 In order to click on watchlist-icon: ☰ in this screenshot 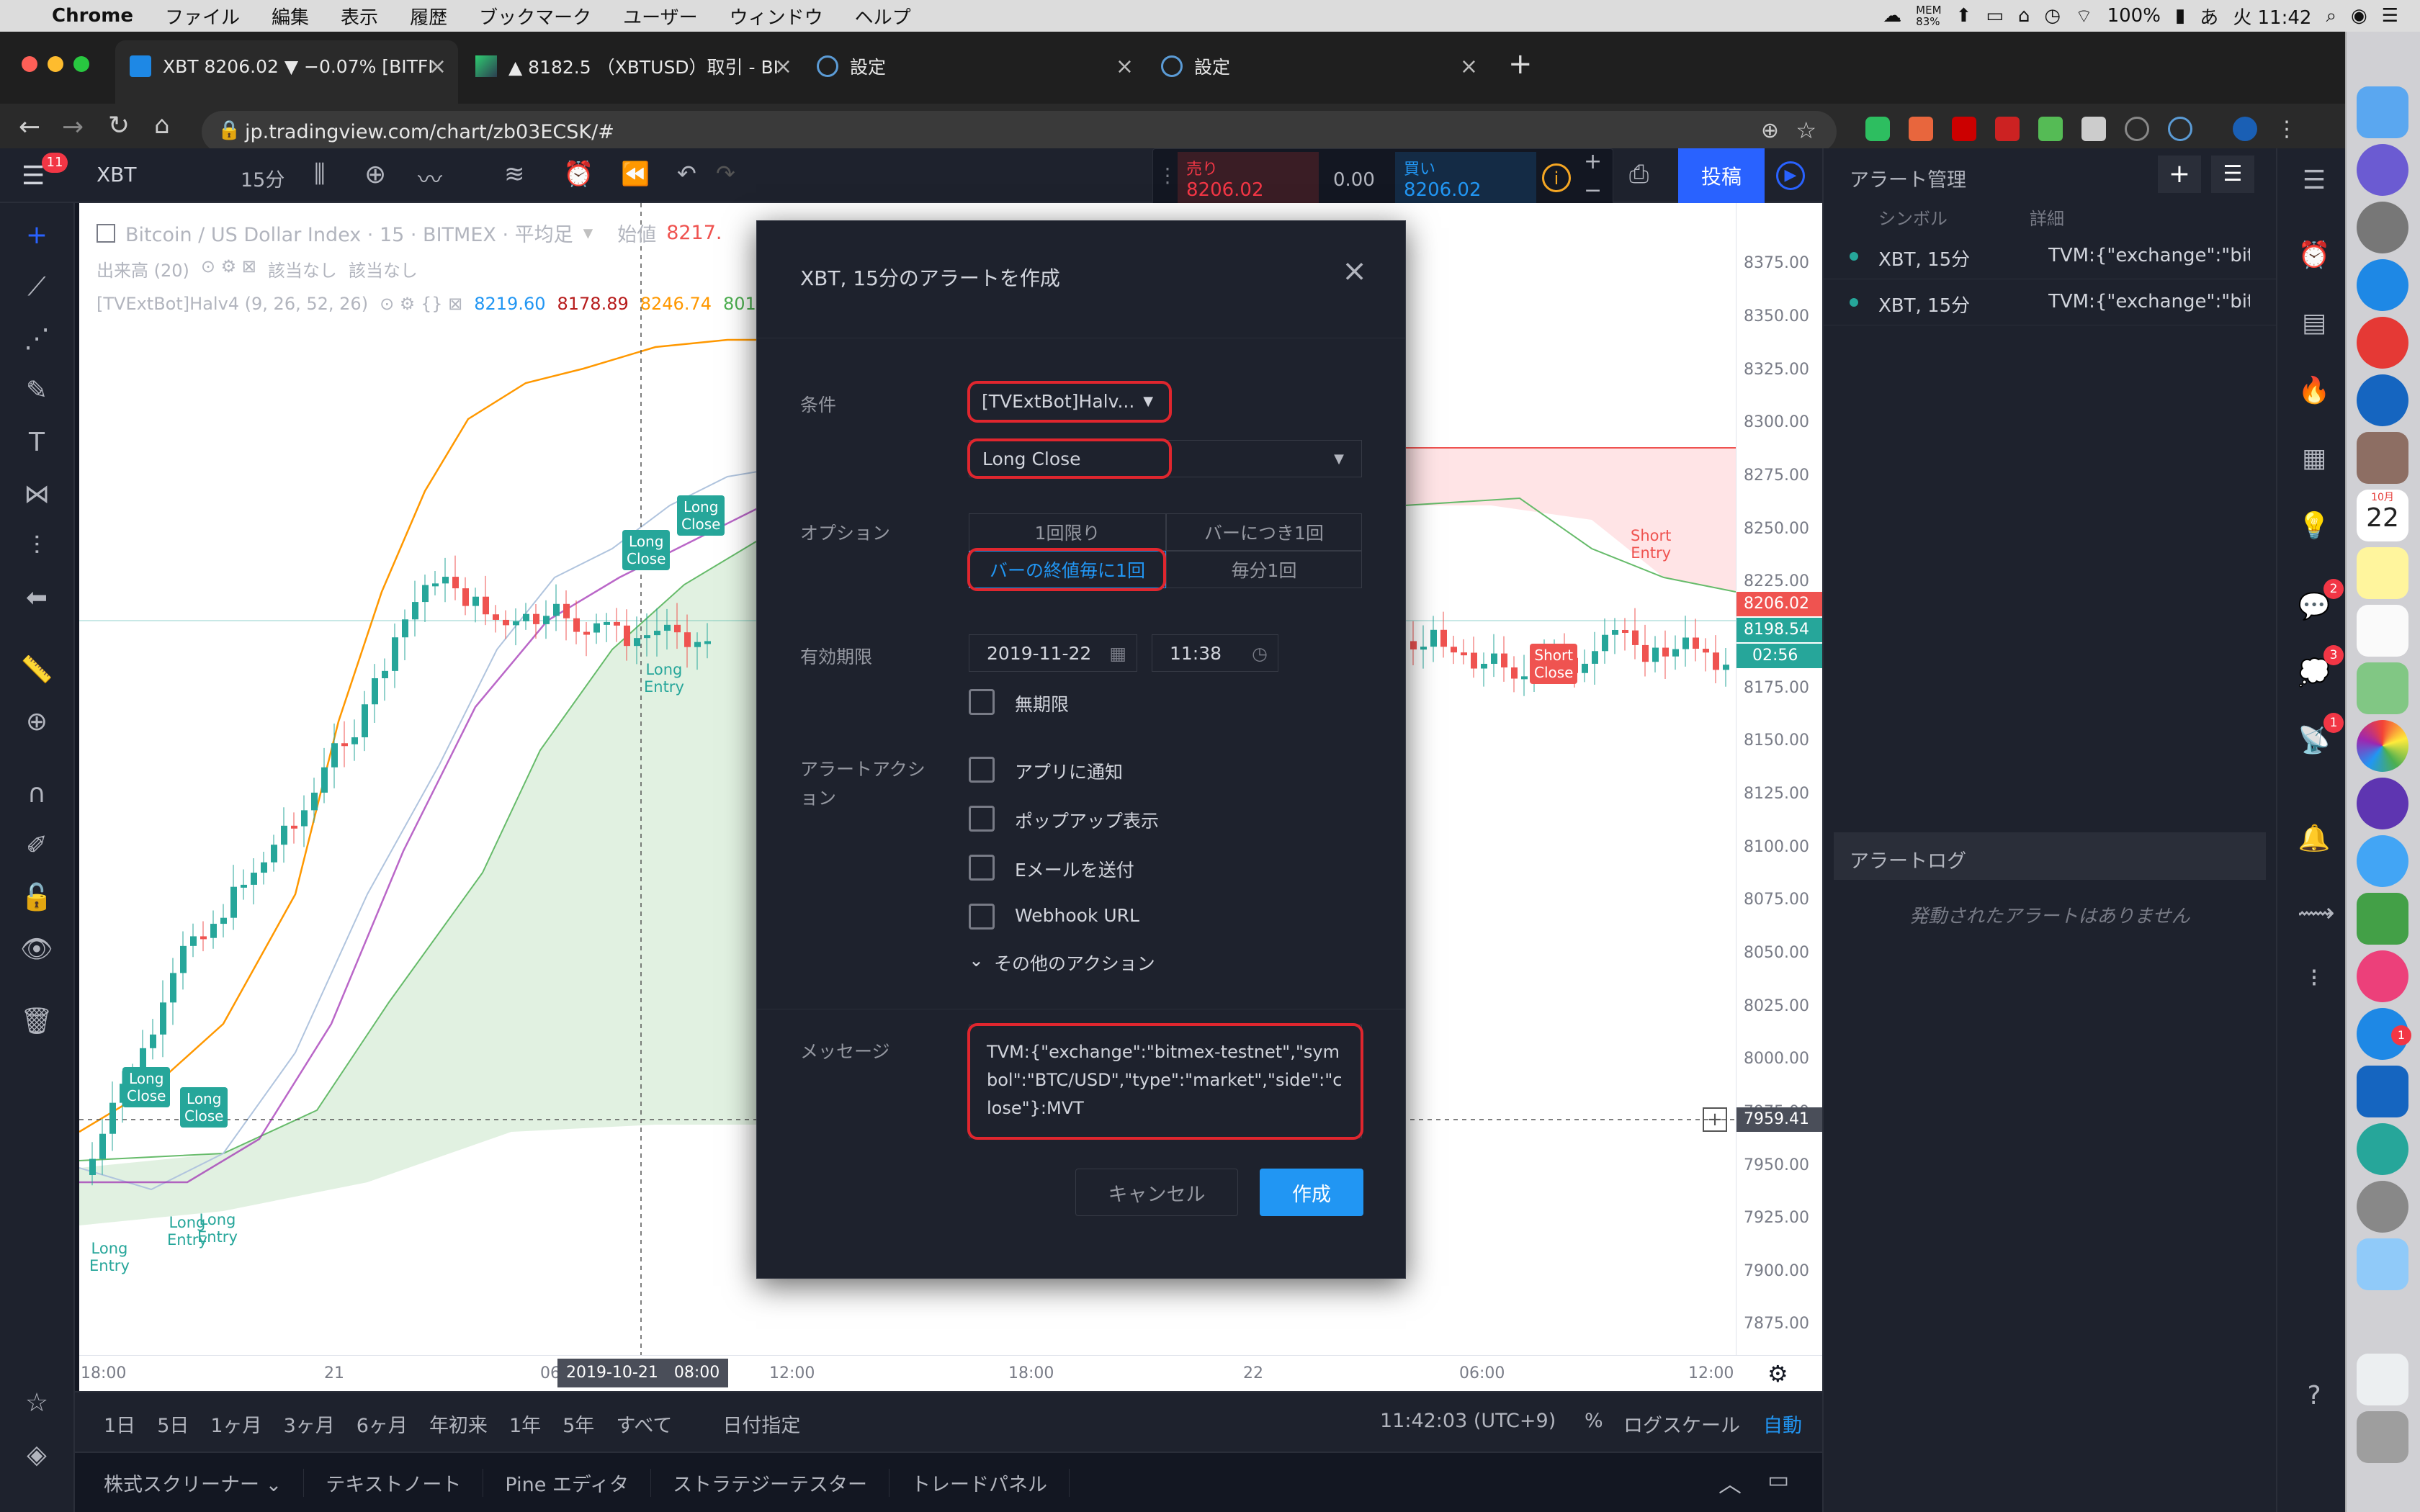, I will do `click(2314, 180)`.